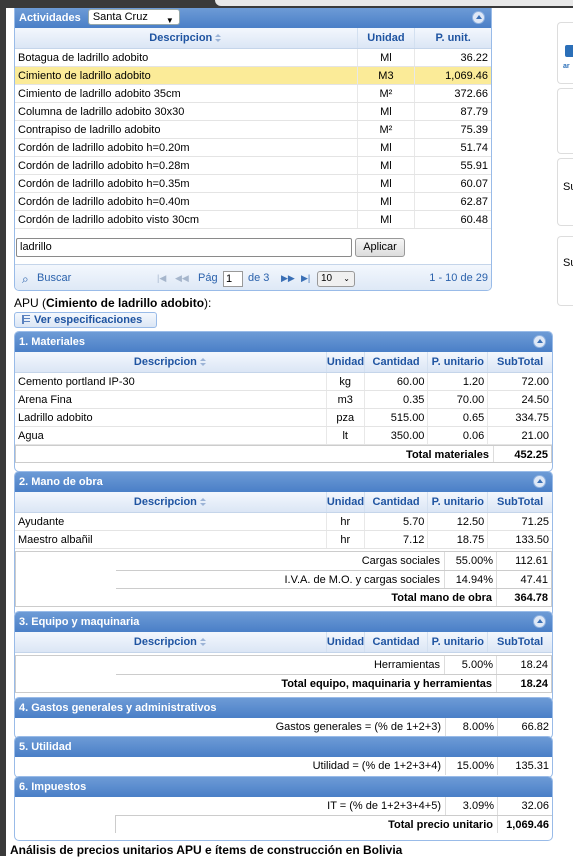 Image resolution: width=573 pixels, height=857 pixels. What do you see at coordinates (333, 665) in the screenshot?
I see `herramientas-row: Herramientas 5.00% 18.24` at bounding box center [333, 665].